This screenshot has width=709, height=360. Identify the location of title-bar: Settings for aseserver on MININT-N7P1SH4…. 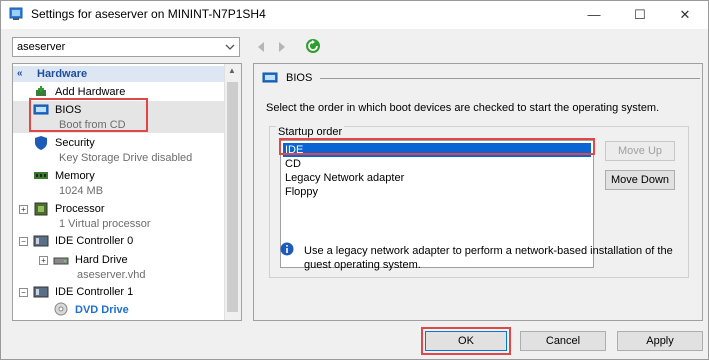
(354, 15).